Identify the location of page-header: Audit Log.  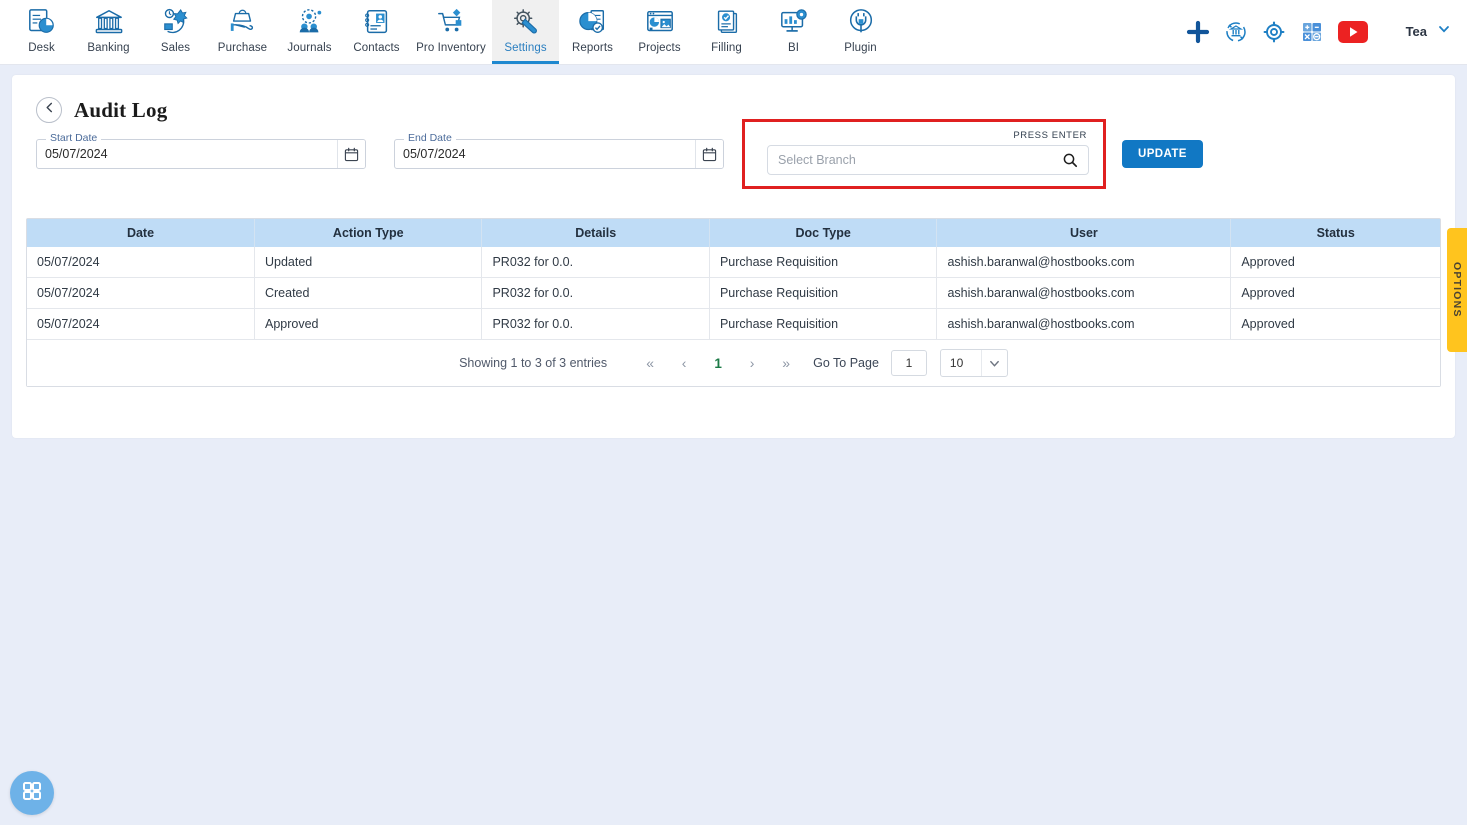
(733, 108).